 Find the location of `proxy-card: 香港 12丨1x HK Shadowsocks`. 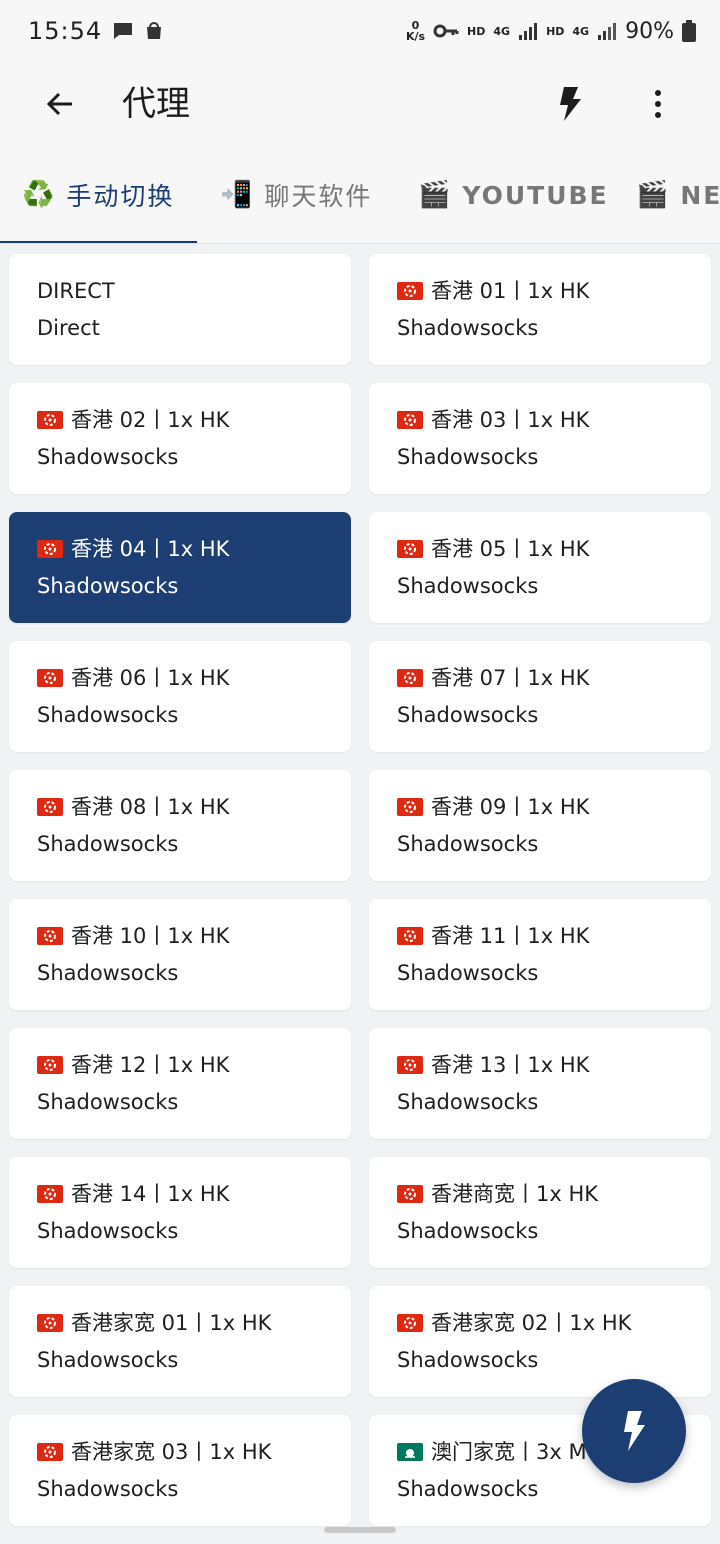

proxy-card: 香港 12丨1x HK Shadowsocks is located at coordinates (180, 1083).